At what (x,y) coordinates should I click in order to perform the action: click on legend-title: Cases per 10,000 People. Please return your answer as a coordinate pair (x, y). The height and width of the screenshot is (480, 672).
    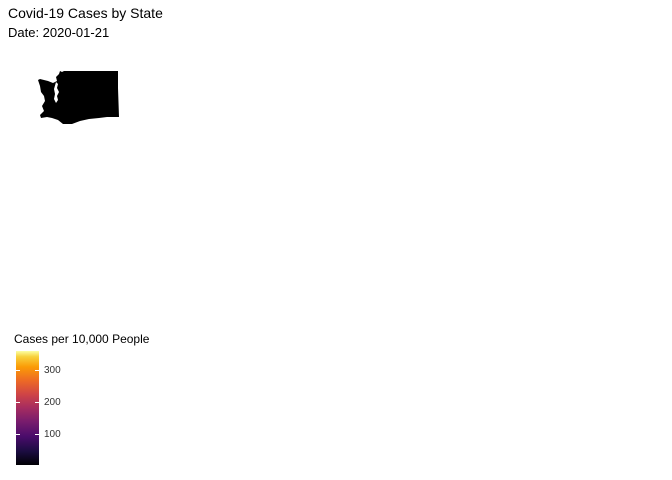
    Looking at the image, I should click on (82, 339).